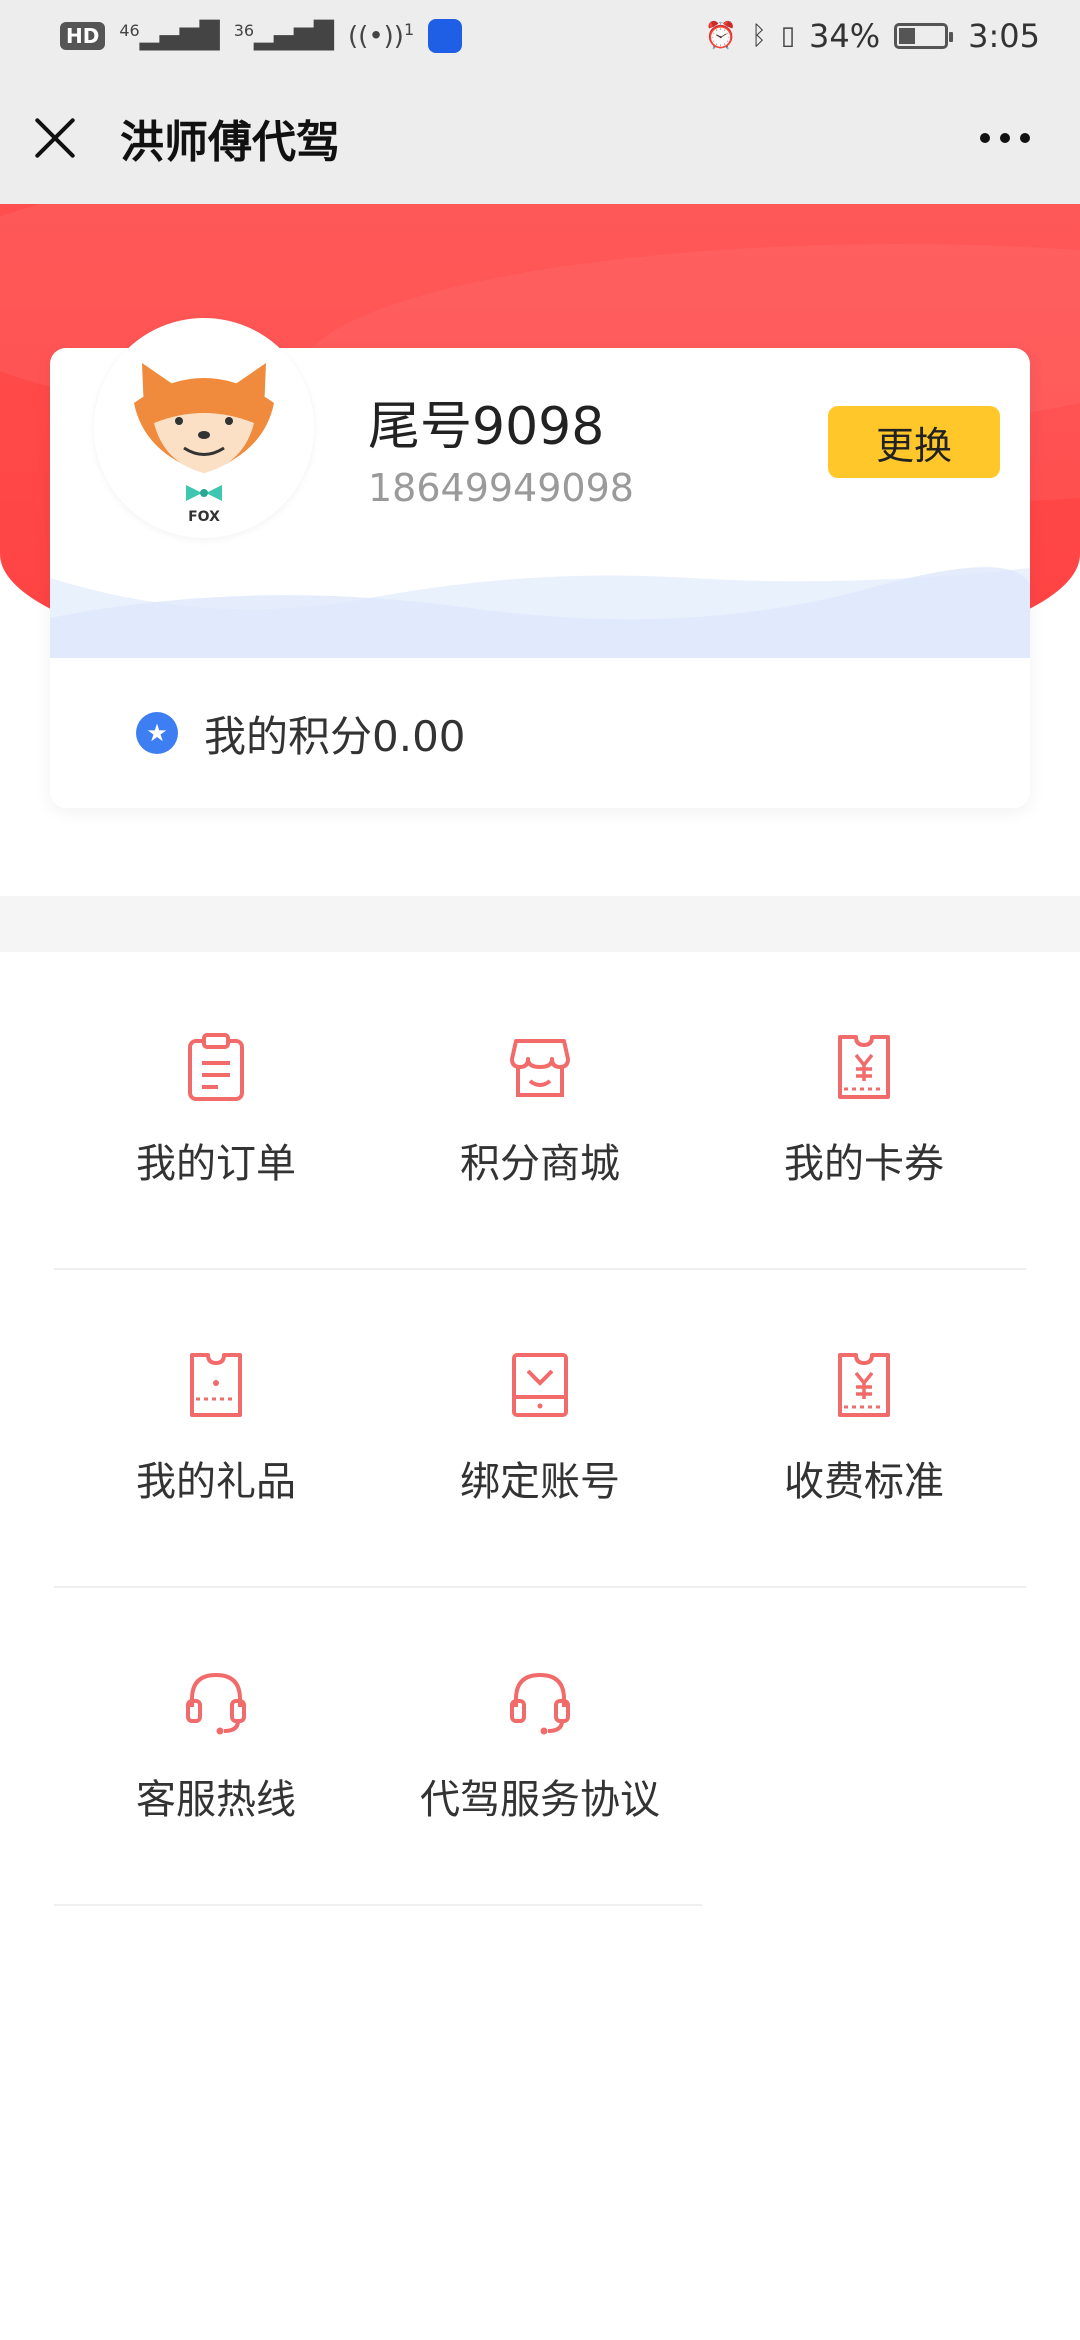 The width and height of the screenshot is (1080, 2340). What do you see at coordinates (55, 138) in the screenshot?
I see `close-icon` at bounding box center [55, 138].